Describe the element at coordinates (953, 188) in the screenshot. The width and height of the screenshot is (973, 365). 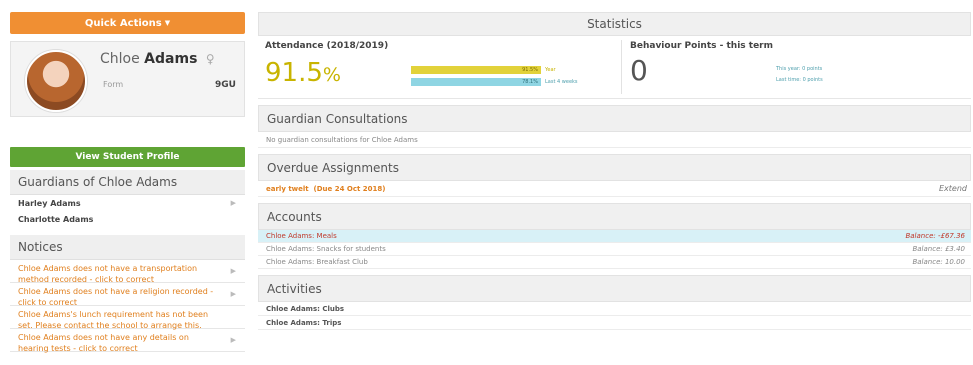
I see `extend-link: Extend` at that location.